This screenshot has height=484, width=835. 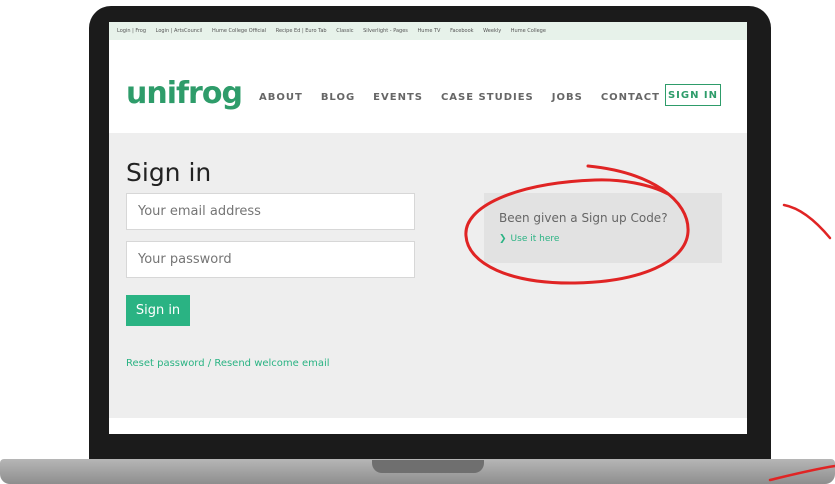 I want to click on bookmark: Hume College, so click(x=528, y=31).